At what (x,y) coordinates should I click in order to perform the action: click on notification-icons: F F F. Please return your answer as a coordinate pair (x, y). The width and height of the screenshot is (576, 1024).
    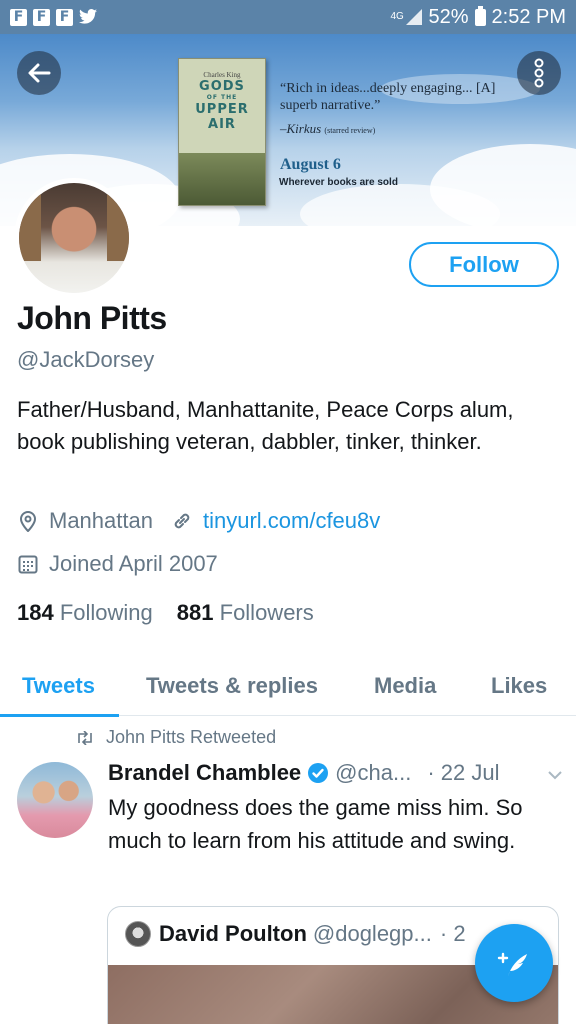
    Looking at the image, I should click on (53, 17).